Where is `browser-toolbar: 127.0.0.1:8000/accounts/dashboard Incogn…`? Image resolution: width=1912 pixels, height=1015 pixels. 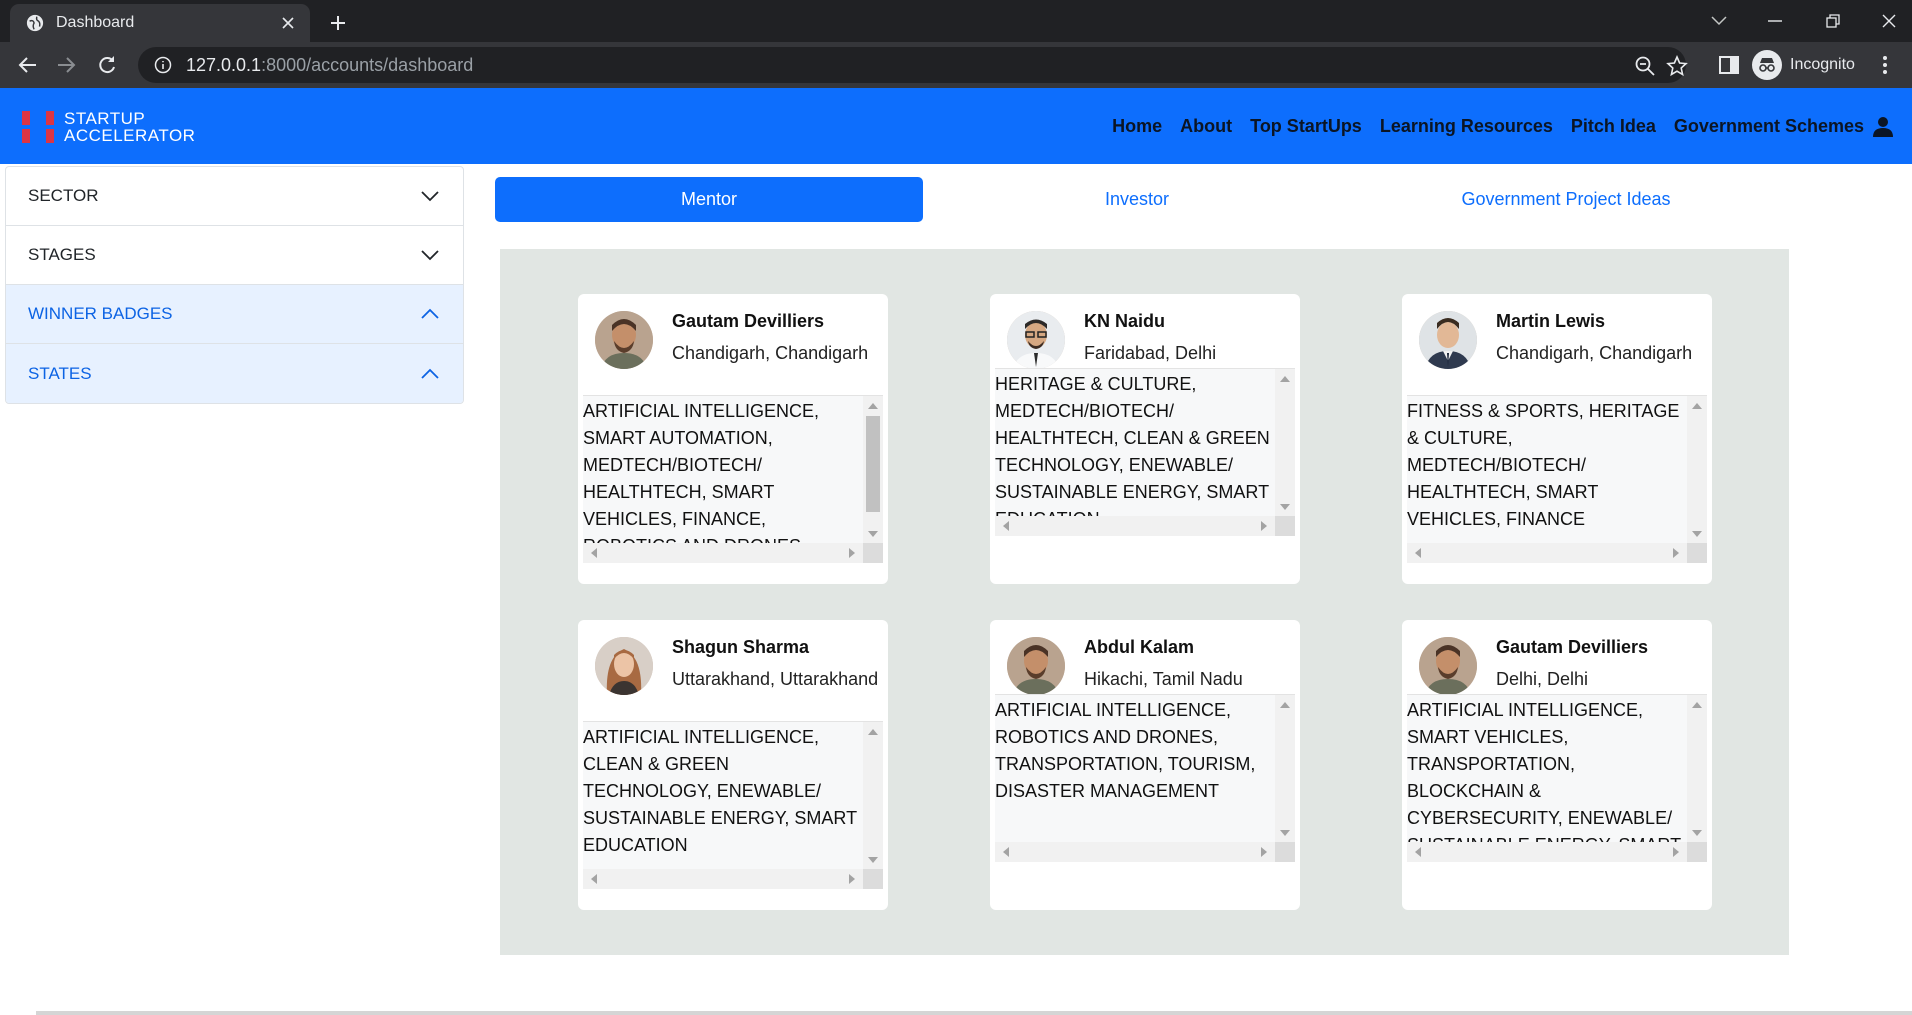
browser-toolbar: 127.0.0.1:8000/accounts/dashboard Incogn… is located at coordinates (956, 65).